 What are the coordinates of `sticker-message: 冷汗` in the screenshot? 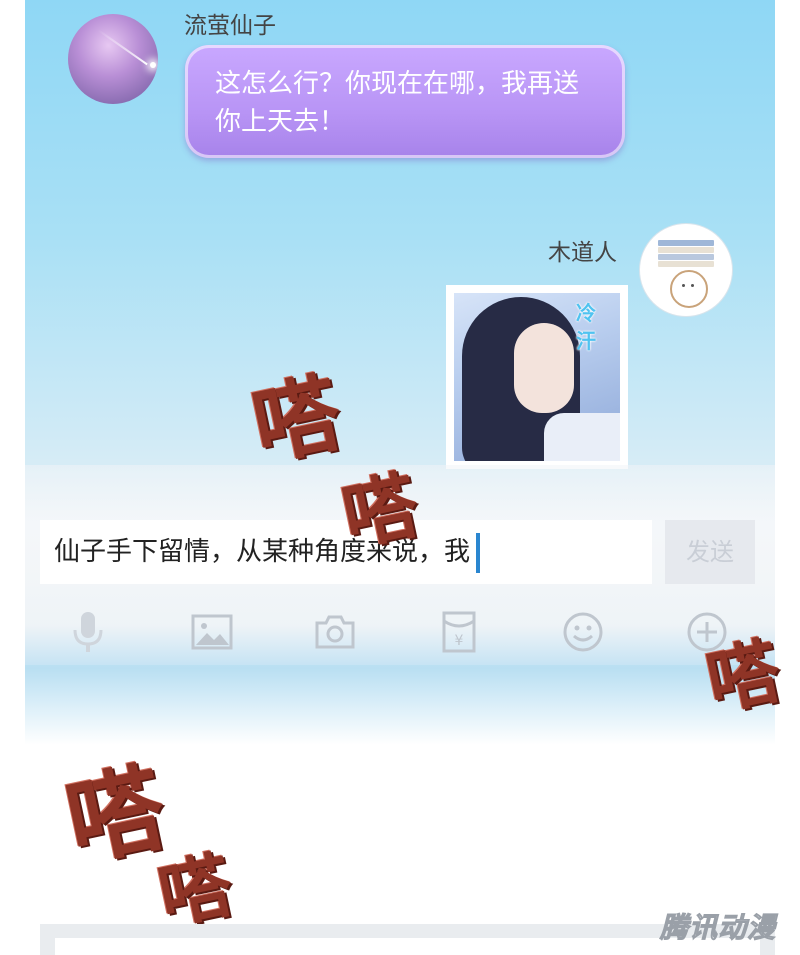 It's located at (537, 377).